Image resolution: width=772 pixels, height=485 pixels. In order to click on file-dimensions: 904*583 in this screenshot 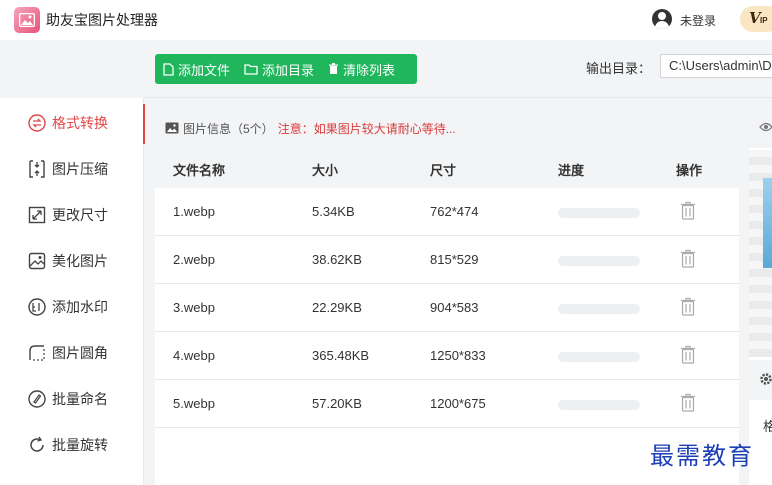, I will do `click(454, 307)`.